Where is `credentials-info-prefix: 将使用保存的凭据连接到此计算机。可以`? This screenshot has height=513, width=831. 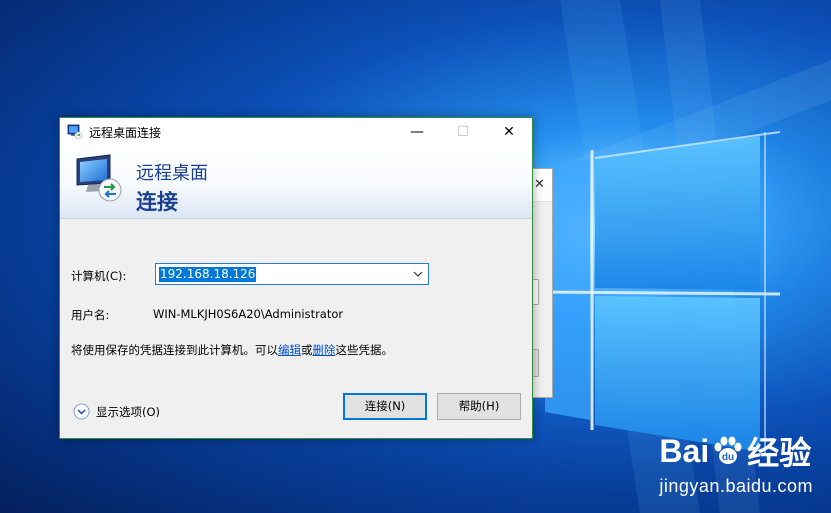 credentials-info-prefix: 将使用保存的凭据连接到此计算机。可以 is located at coordinates (174, 350).